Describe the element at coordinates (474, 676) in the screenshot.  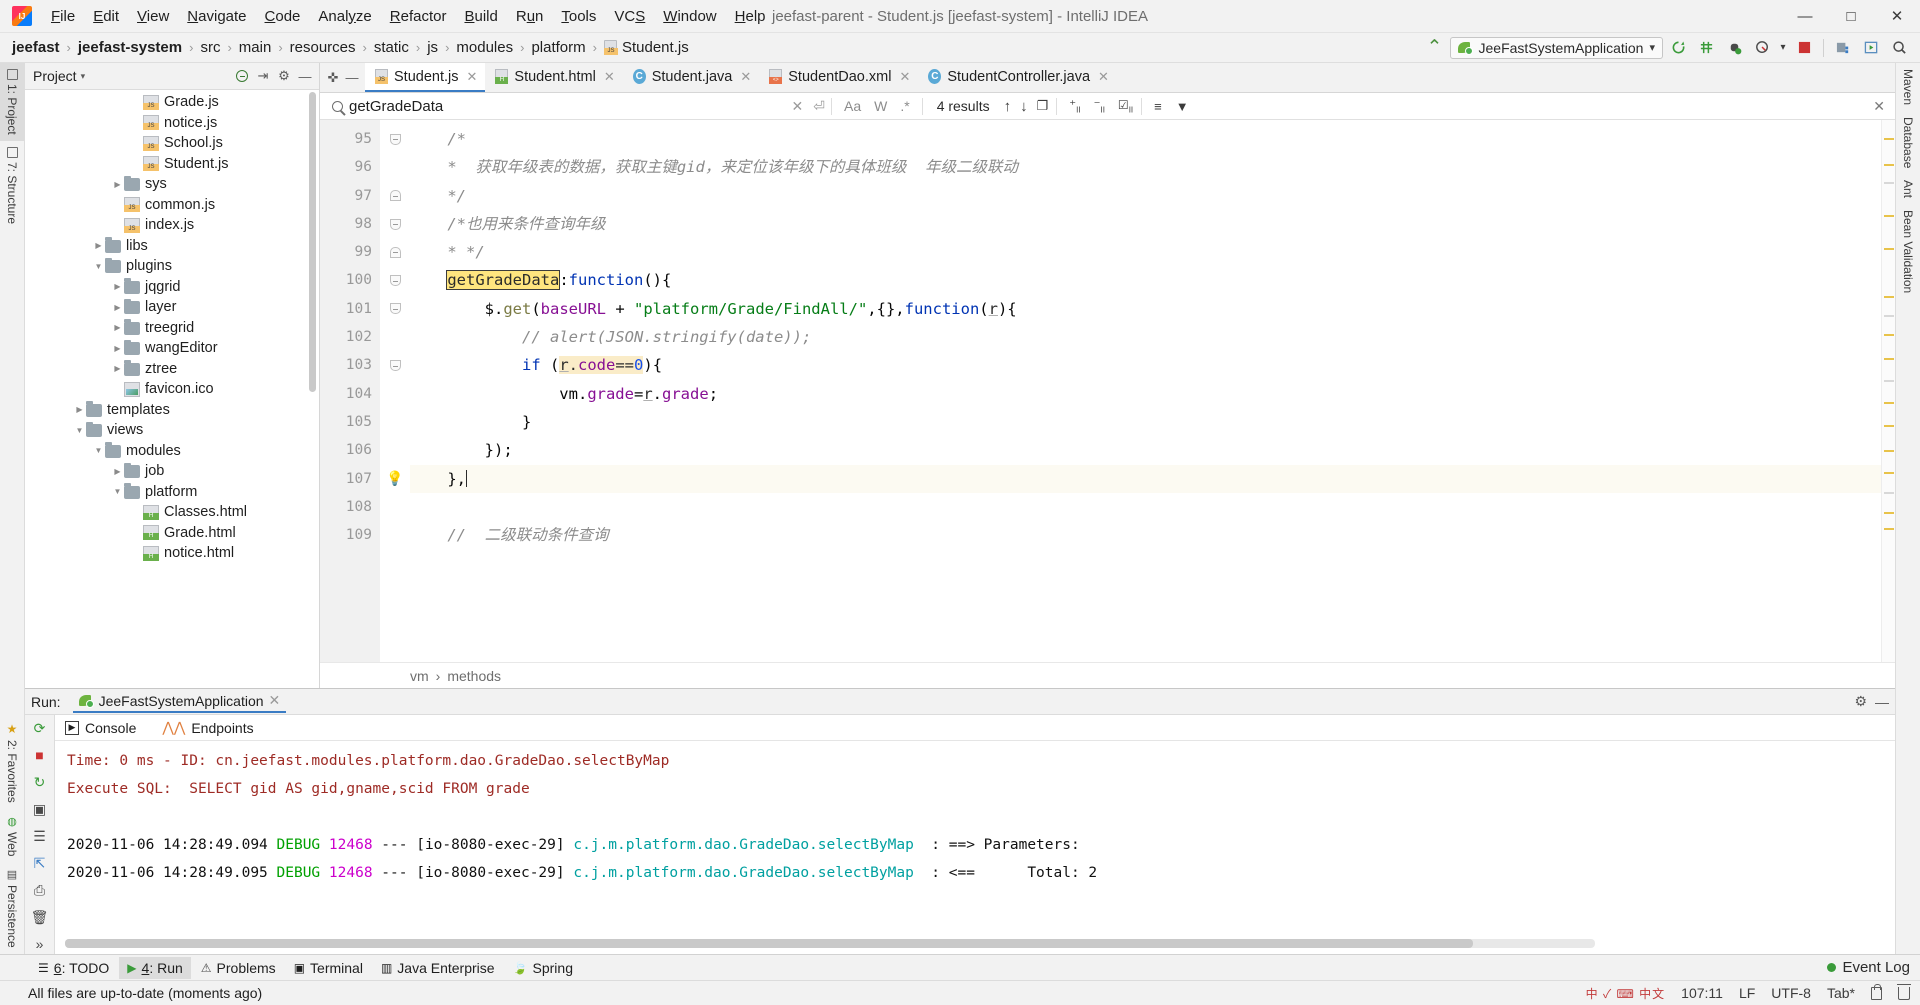
I see `breadcrumb-methods: methods` at that location.